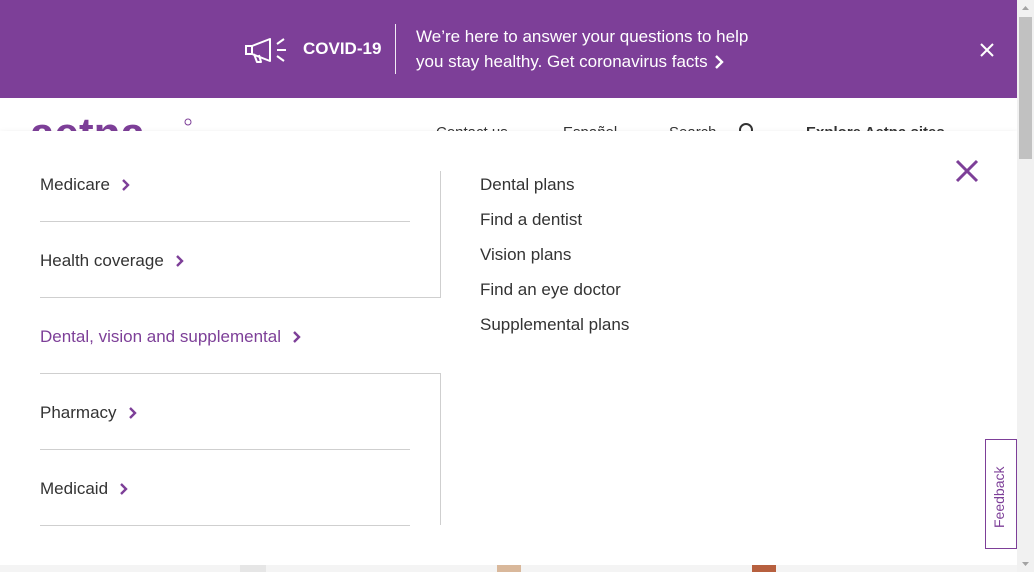  I want to click on aetna-logo: aetna, so click(111, 125).